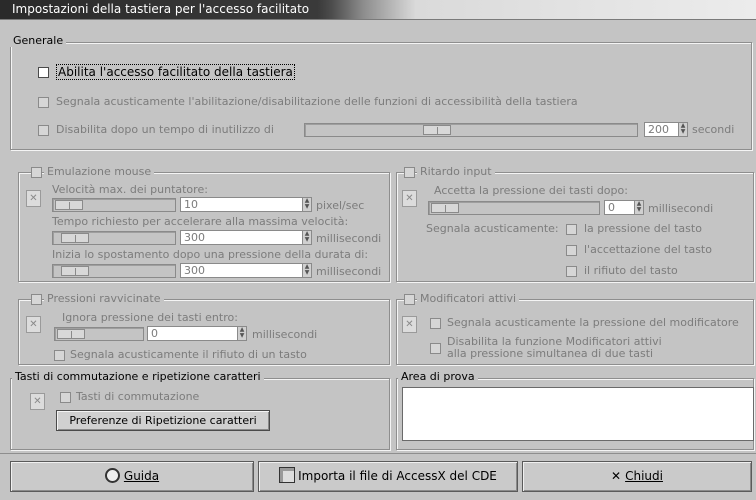 The image size is (756, 500). I want to click on ignore-within-spin: 0 ▲ ▼, so click(197, 333).